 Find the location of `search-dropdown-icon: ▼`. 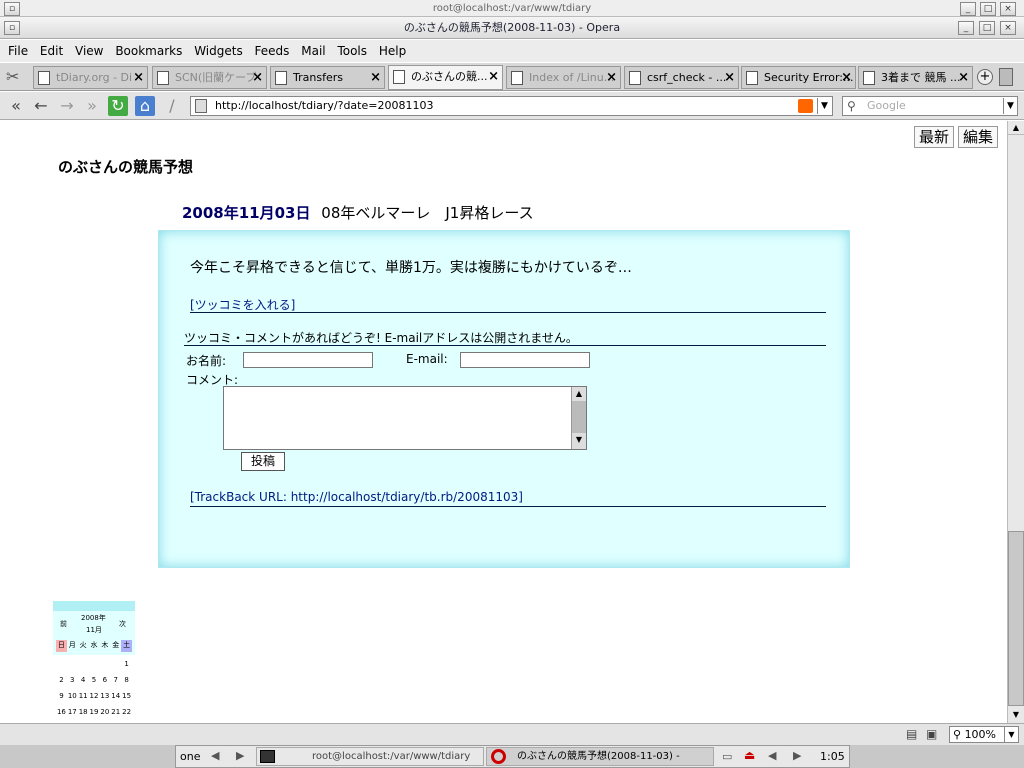

search-dropdown-icon: ▼ is located at coordinates (1010, 106).